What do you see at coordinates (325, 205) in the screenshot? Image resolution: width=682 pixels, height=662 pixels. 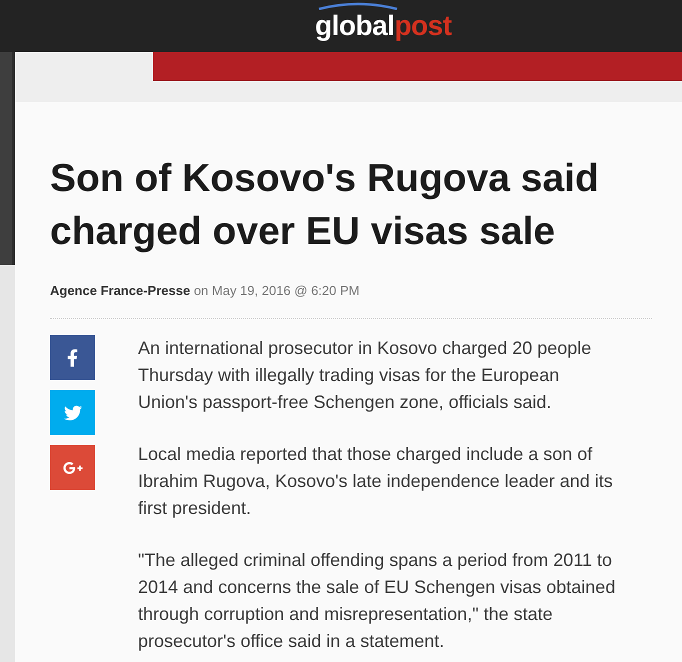 I see `article-title: Son of Kosovo's Rugova said charged over EU visas sale` at bounding box center [325, 205].